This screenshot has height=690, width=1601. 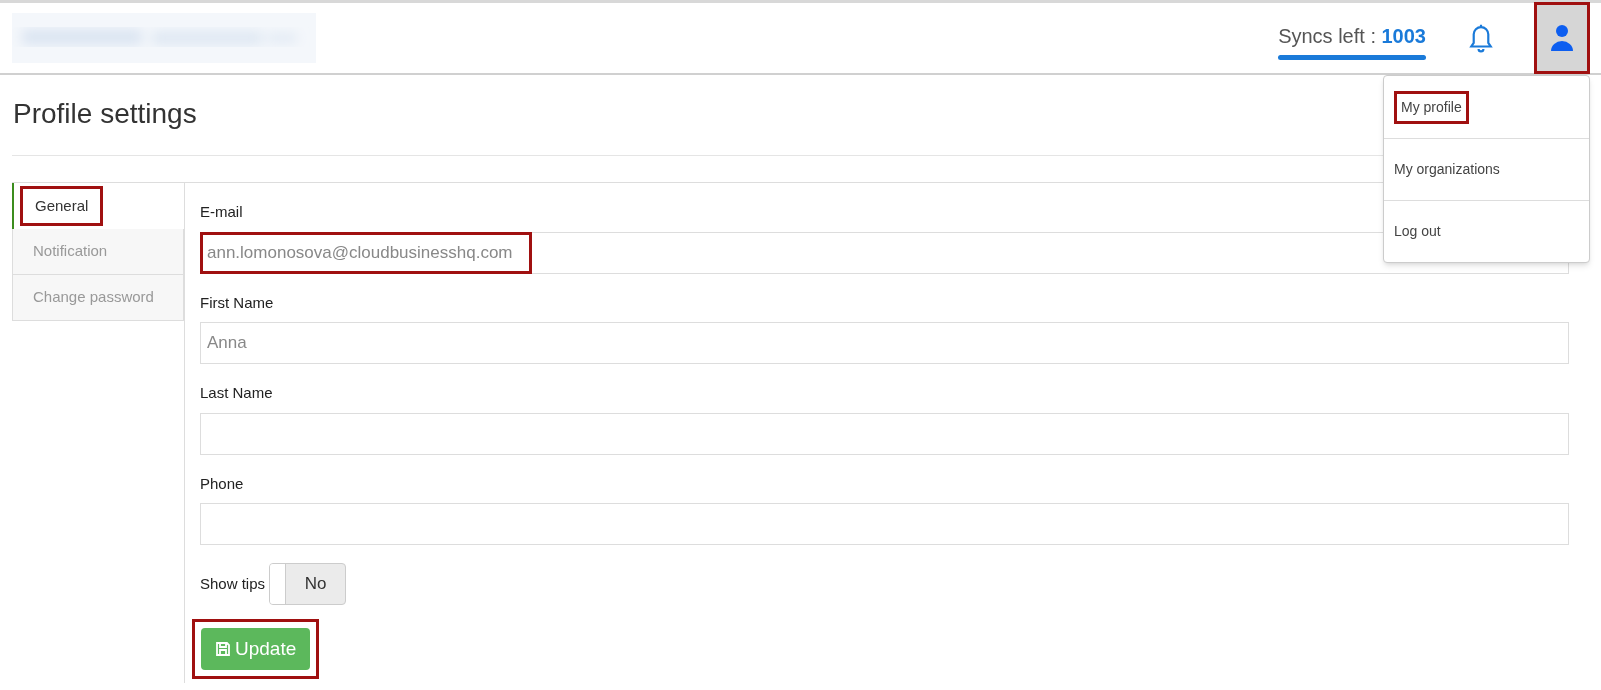 I want to click on field-label: First Name, so click(x=237, y=302).